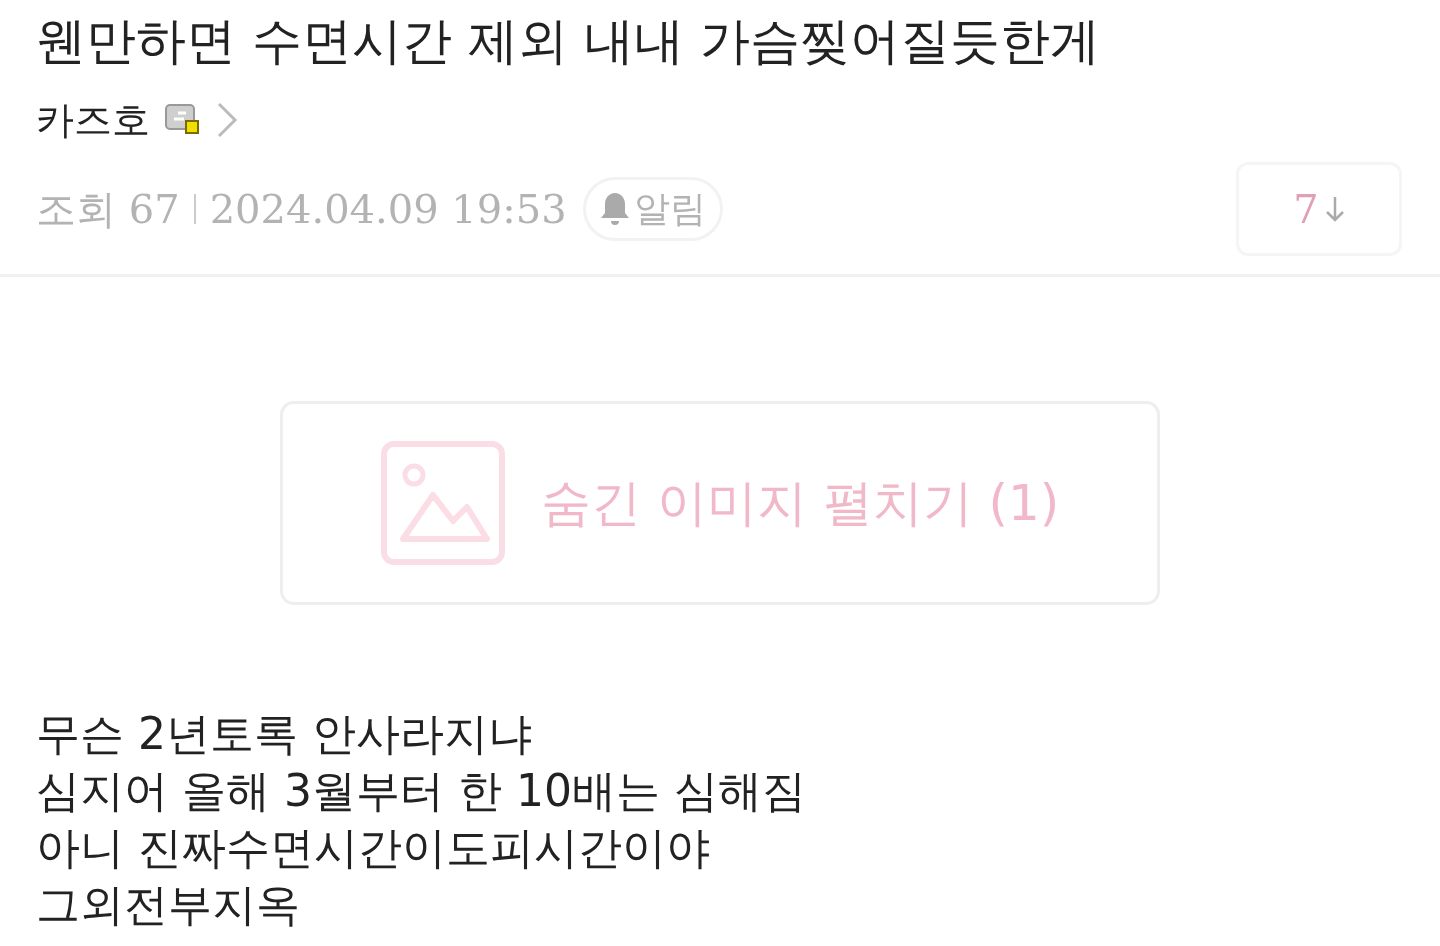  Describe the element at coordinates (614, 209) in the screenshot. I see `bell-icon` at that location.